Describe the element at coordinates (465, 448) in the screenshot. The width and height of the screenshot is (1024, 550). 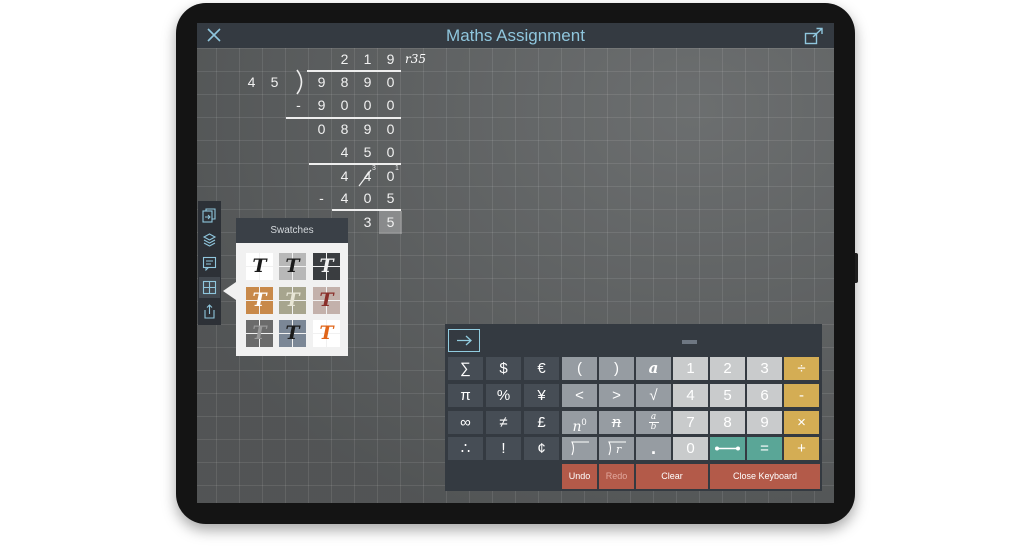
I see `therefore-key: ∴` at that location.